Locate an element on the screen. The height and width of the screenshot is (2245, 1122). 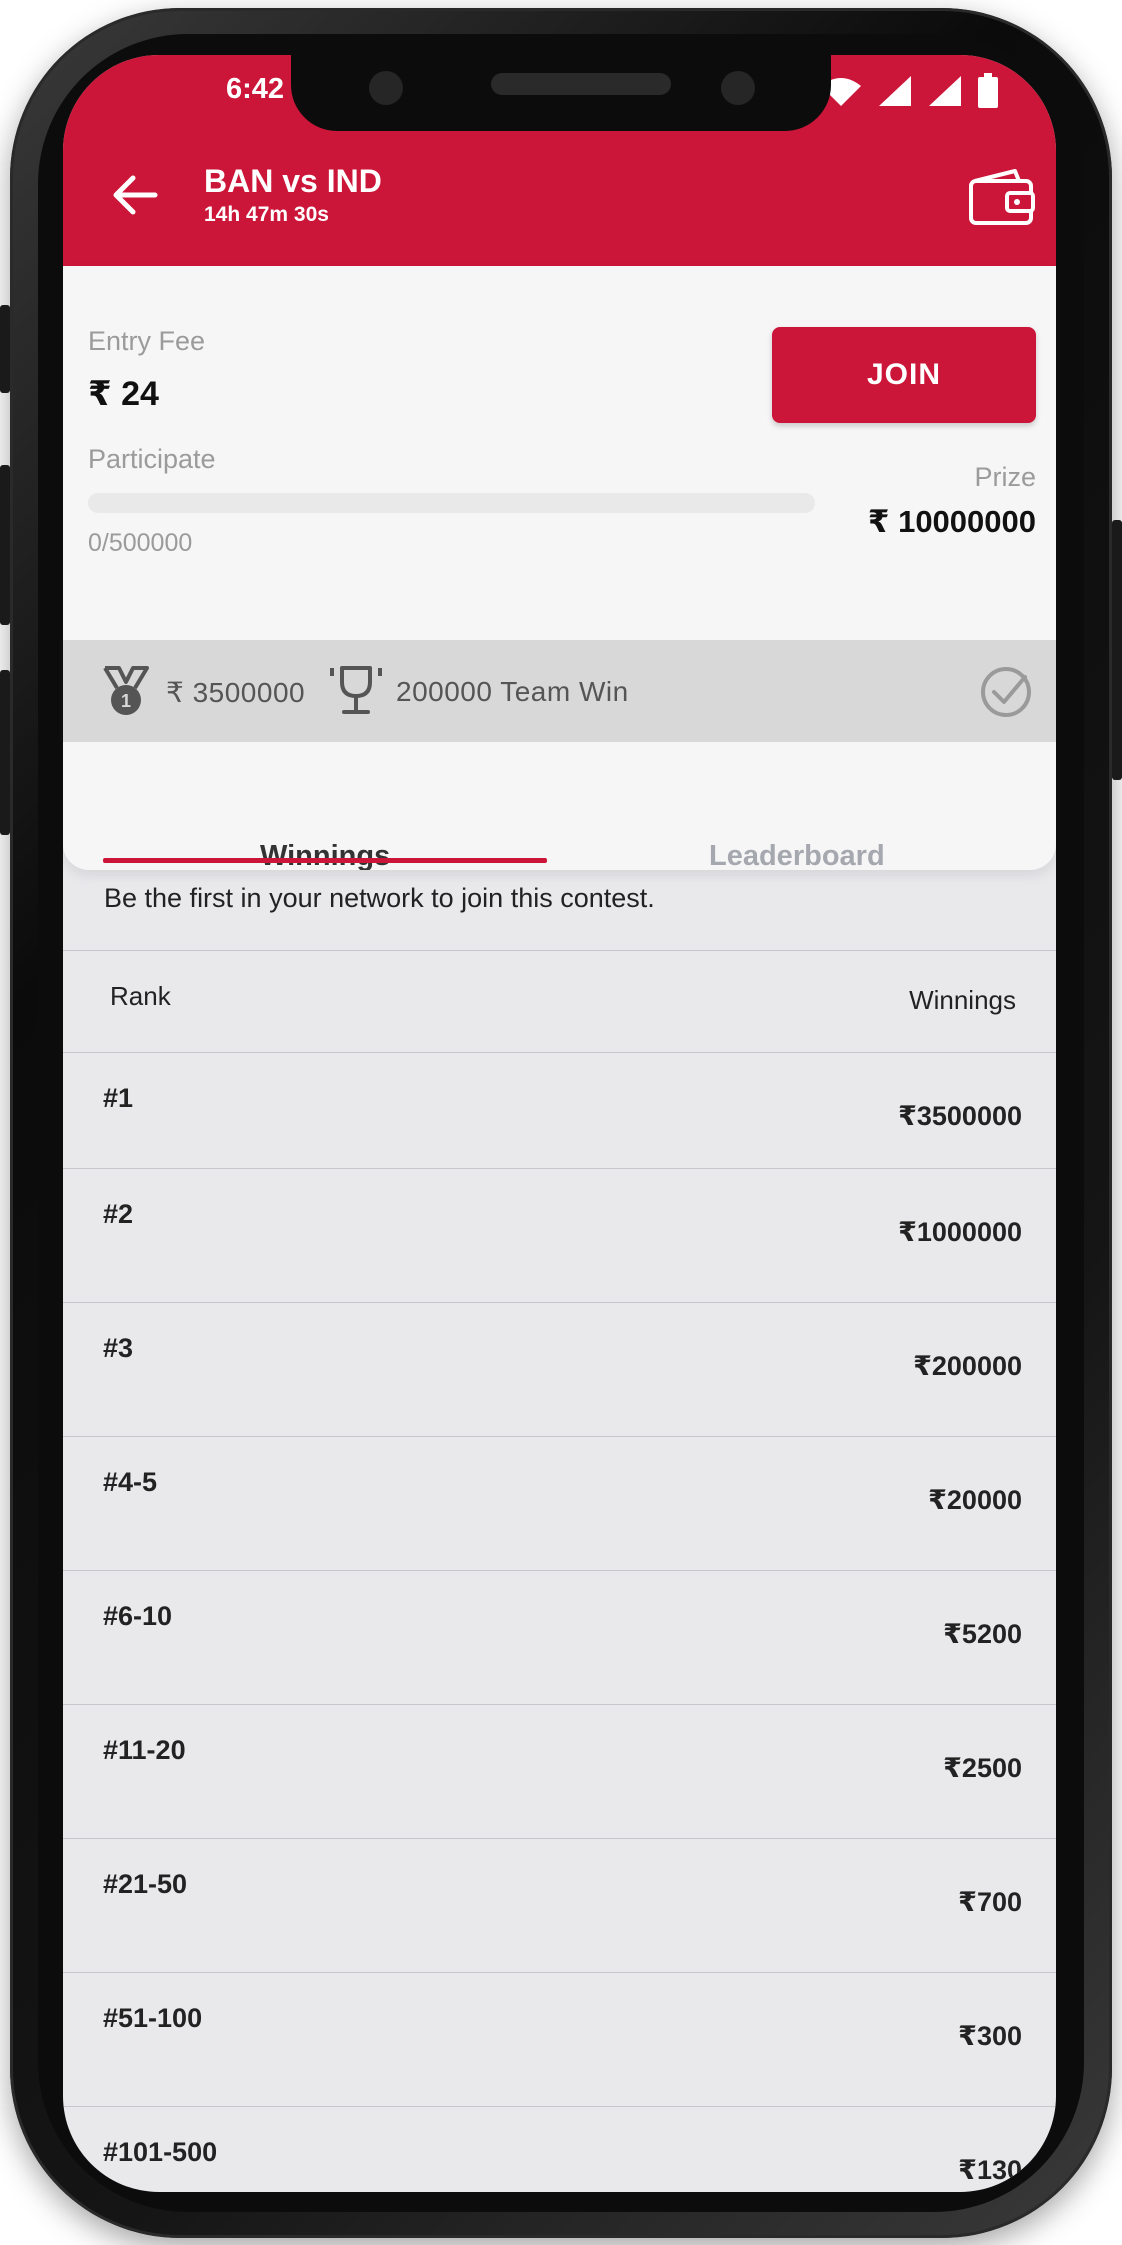
entry-fee-value: ₹ 24 is located at coordinates (123, 394).